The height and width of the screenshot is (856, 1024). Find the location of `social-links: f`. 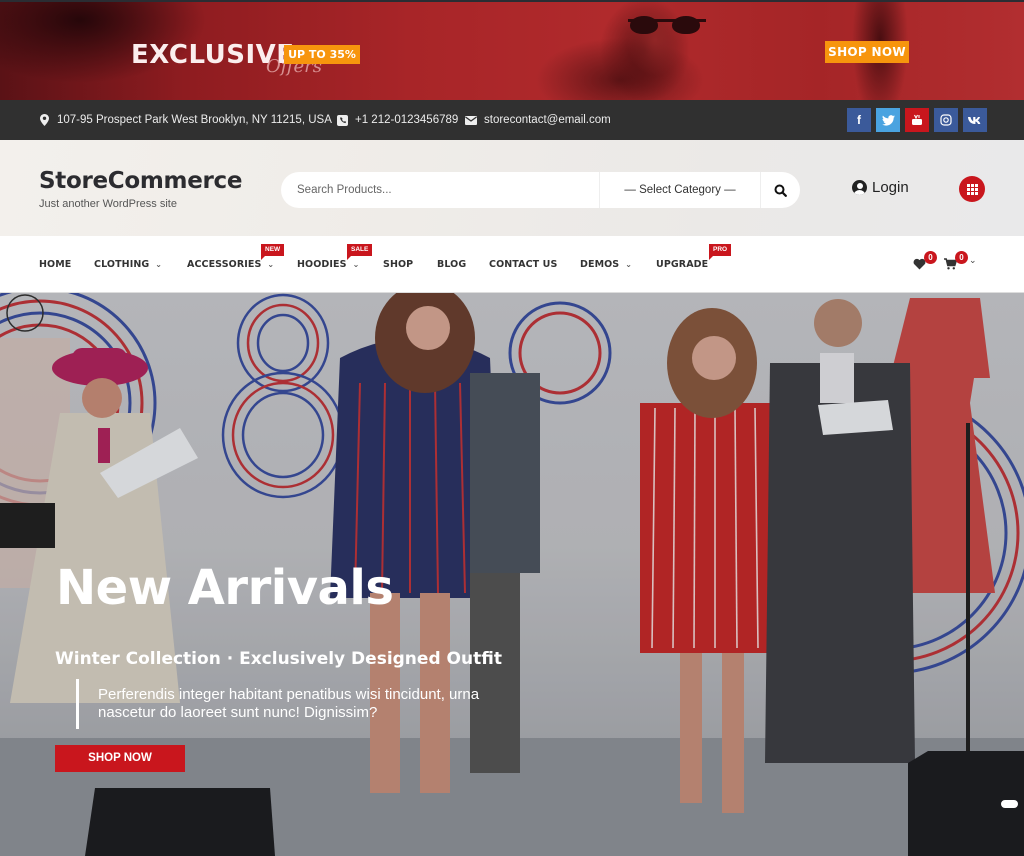

social-links: f is located at coordinates (917, 120).